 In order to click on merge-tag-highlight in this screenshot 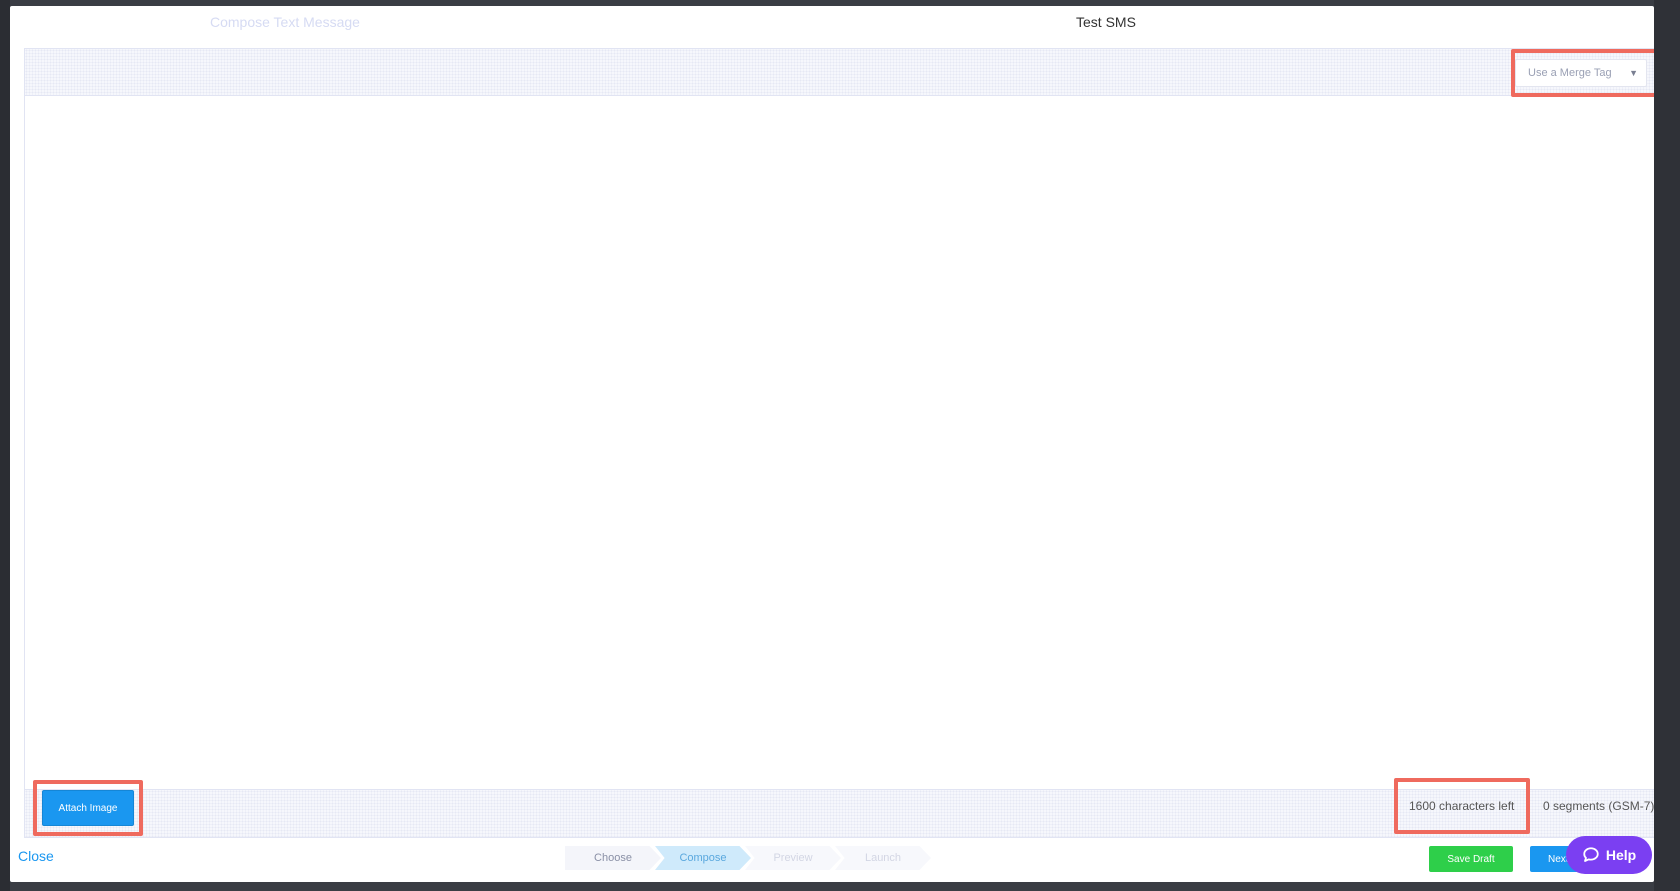, I will do `click(1582, 73)`.